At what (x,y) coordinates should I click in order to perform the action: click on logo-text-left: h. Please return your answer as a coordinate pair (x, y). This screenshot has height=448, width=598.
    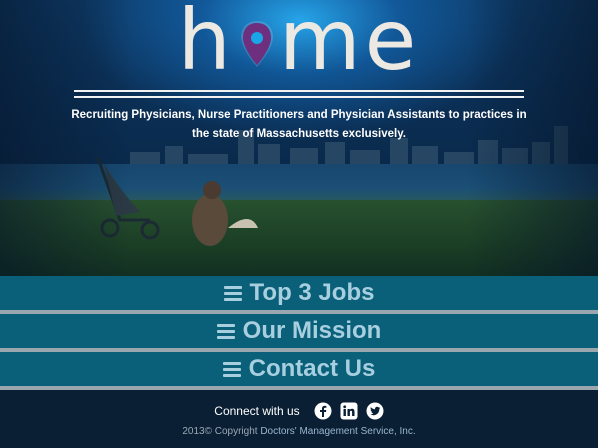
    Looking at the image, I should click on (206, 44).